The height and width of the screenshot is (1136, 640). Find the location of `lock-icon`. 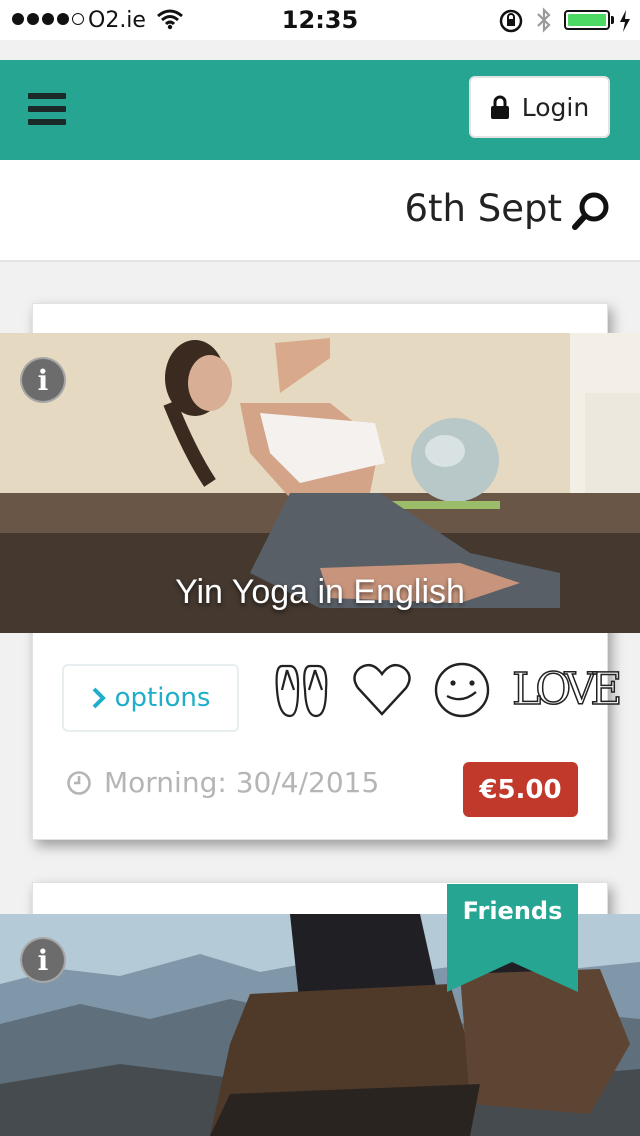

lock-icon is located at coordinates (499, 107).